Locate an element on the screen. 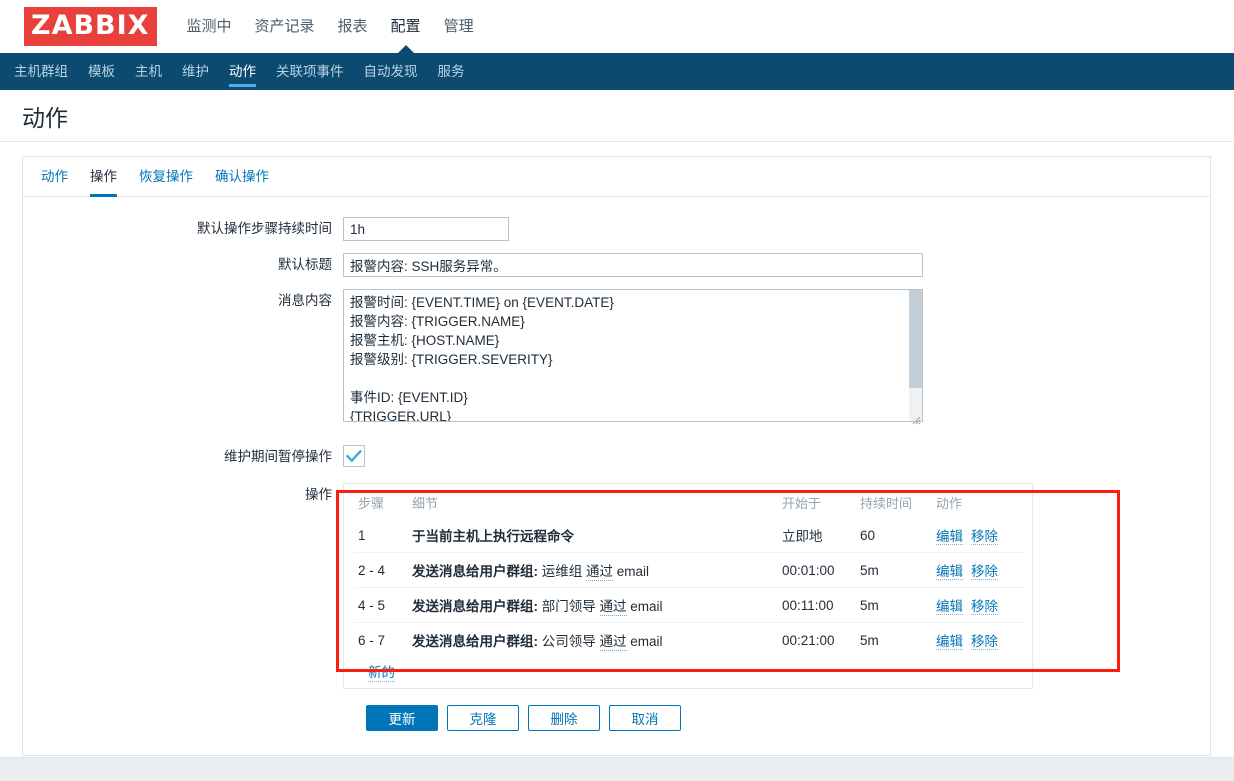  cell-step: 4 - 5 is located at coordinates (381, 605).